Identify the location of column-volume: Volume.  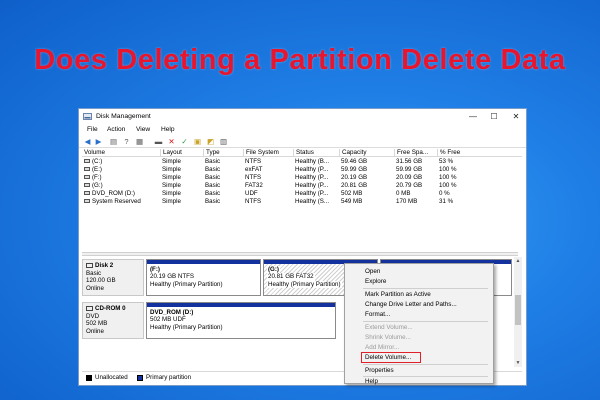
(93, 153).